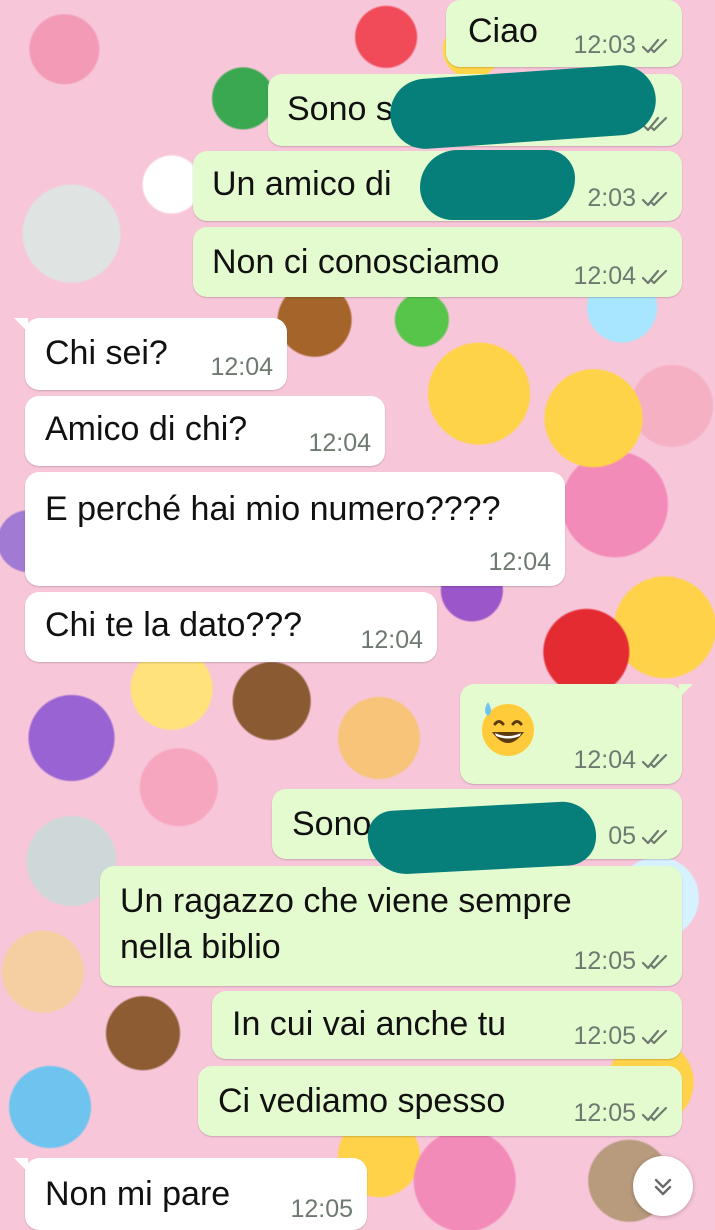 This screenshot has height=1230, width=715. I want to click on message-text: Amico di chi?, so click(146, 429).